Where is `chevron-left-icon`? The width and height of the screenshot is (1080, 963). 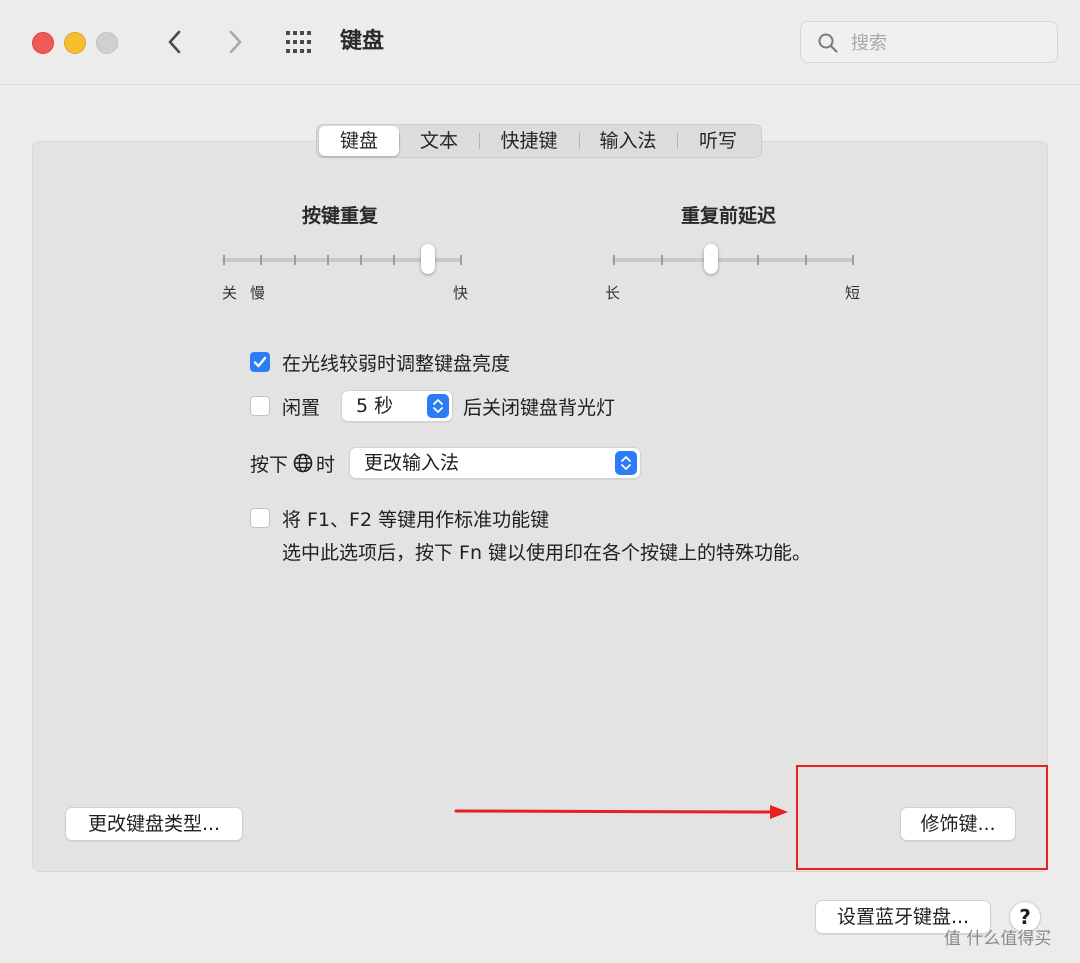 chevron-left-icon is located at coordinates (174, 42).